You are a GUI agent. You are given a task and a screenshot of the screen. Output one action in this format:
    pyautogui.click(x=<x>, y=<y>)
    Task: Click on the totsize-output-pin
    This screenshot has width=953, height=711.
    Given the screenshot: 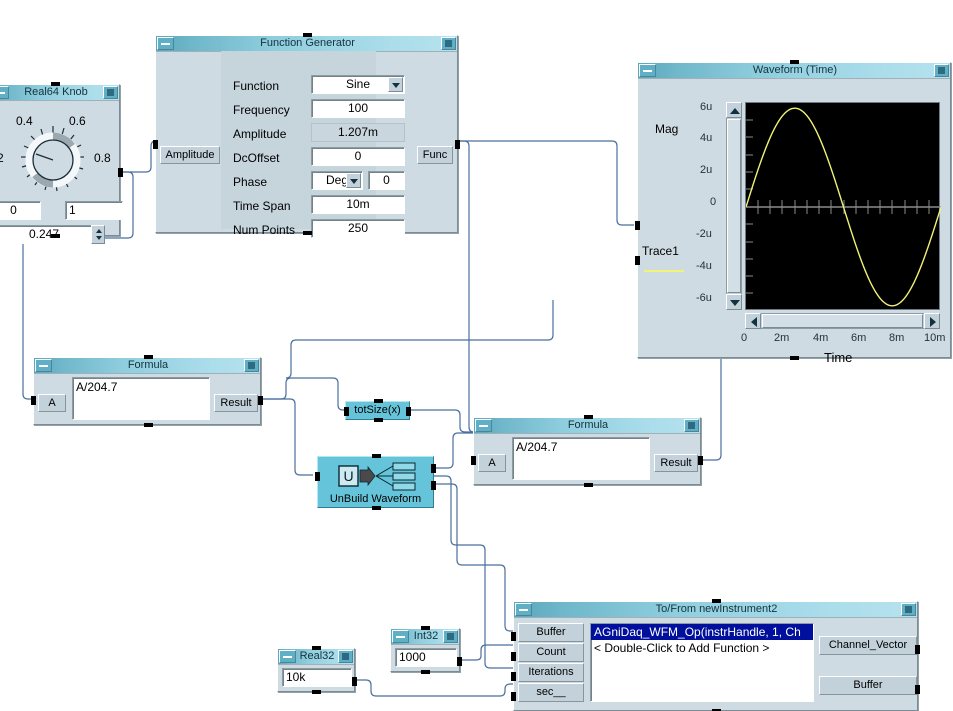 What is the action you would take?
    pyautogui.click(x=408, y=411)
    